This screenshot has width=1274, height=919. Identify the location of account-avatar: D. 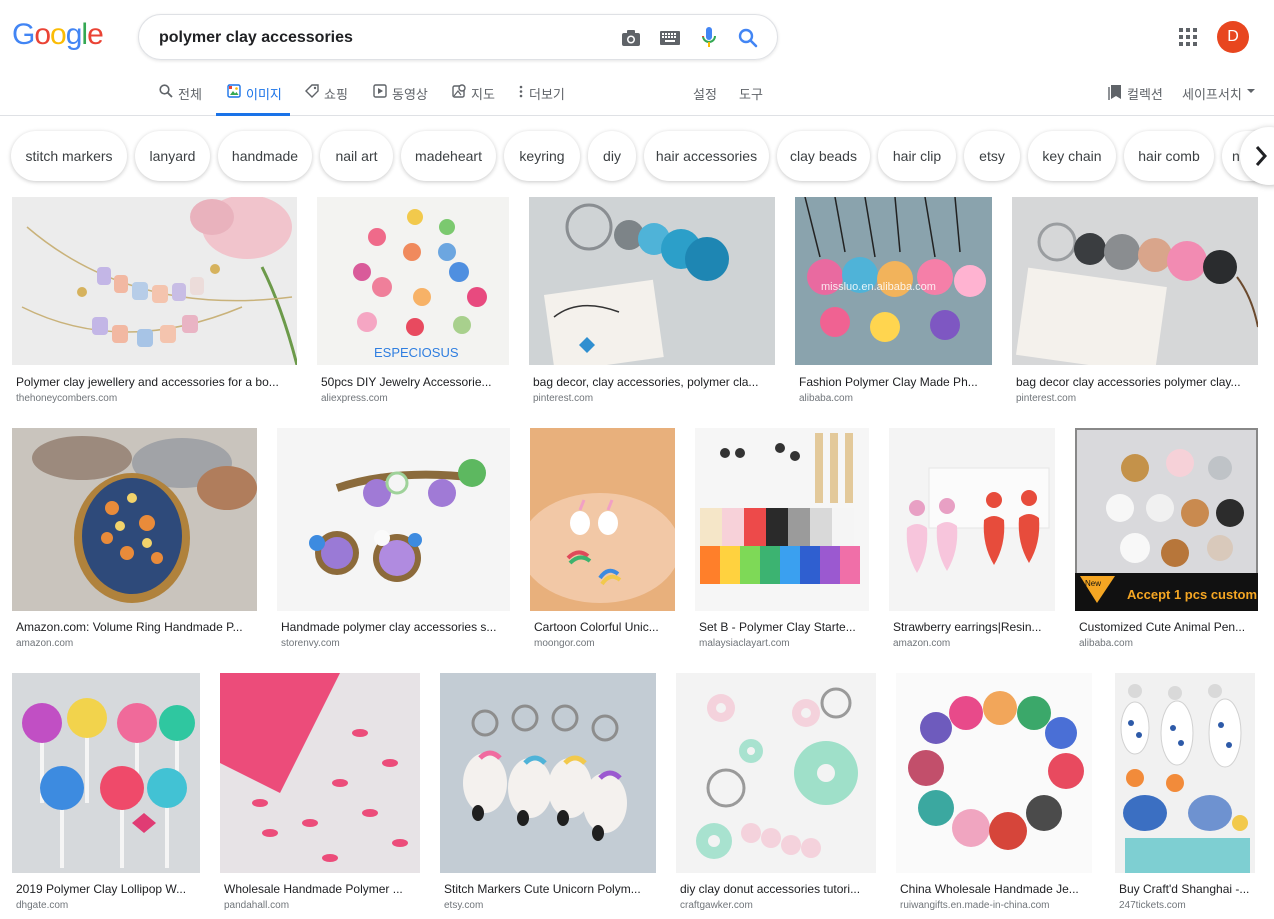
(1233, 37).